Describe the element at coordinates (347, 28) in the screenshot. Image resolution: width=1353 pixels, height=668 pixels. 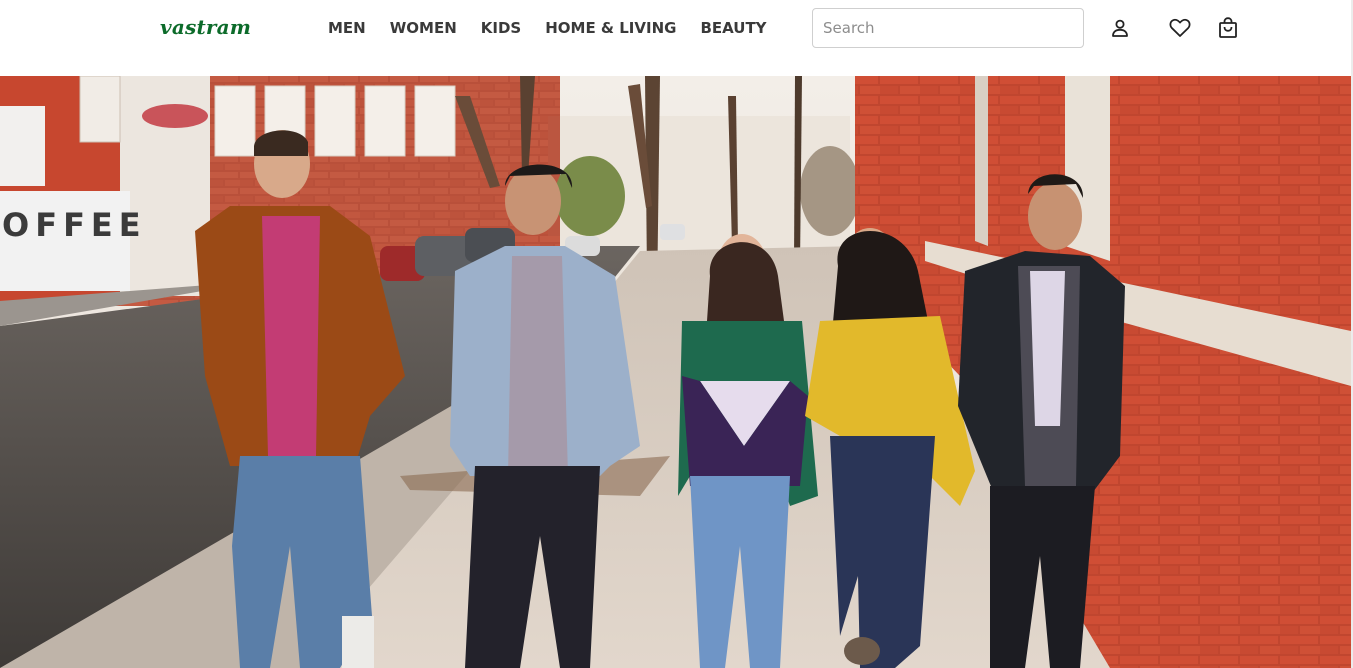
I see `nav-item-men: MEN` at that location.